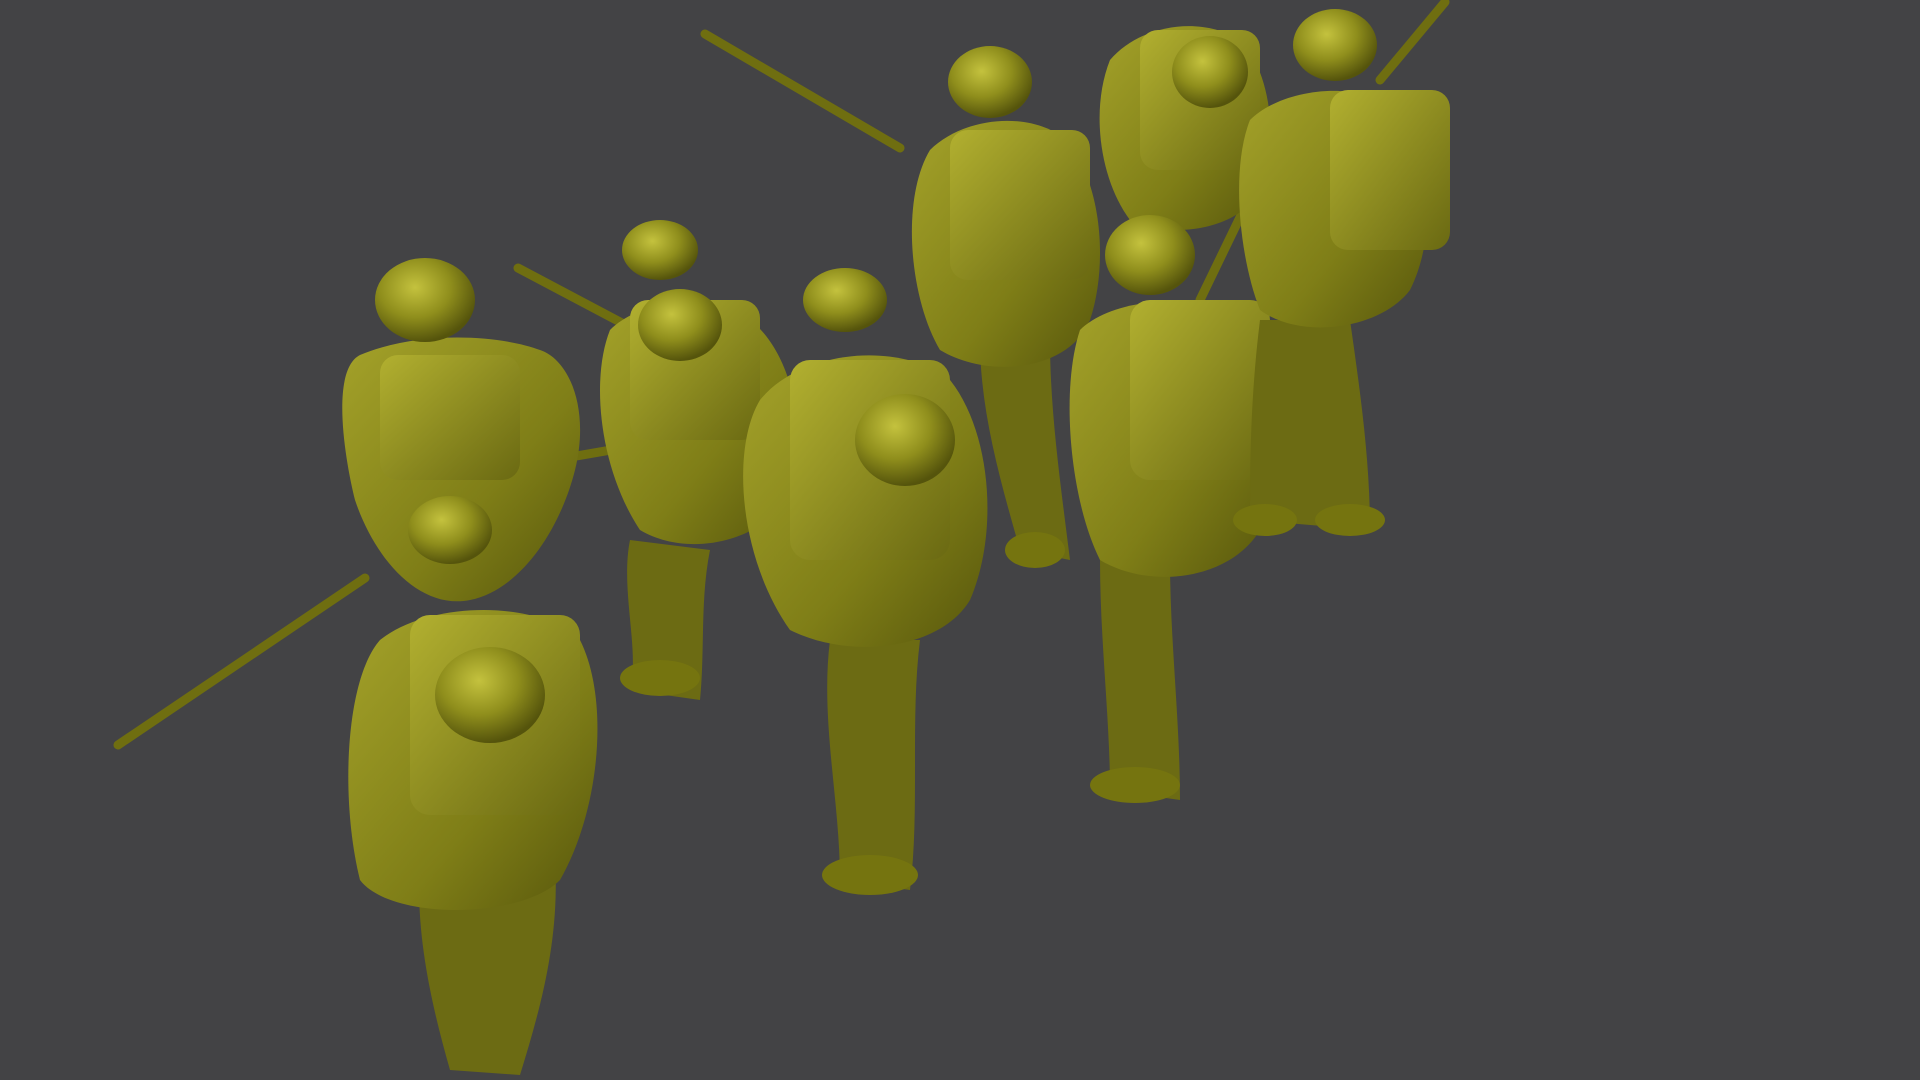 This screenshot has height=1080, width=1920. I want to click on boots-group, so click(1002, 699).